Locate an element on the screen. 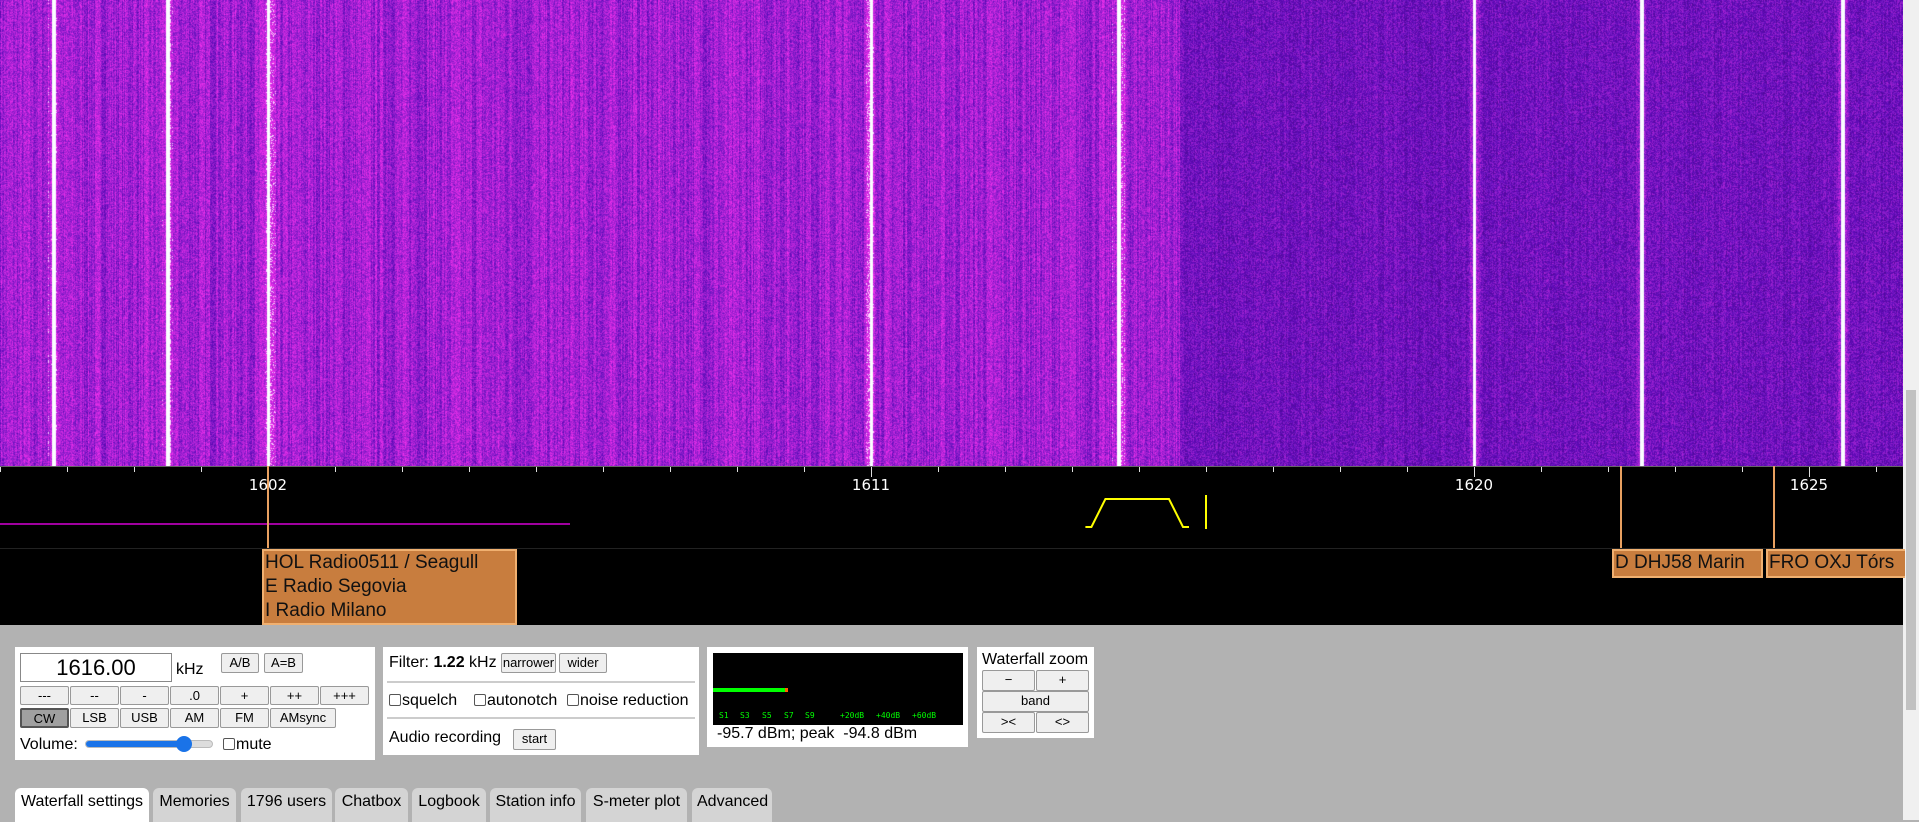  mode-lsb-button: LSB is located at coordinates (94, 718).